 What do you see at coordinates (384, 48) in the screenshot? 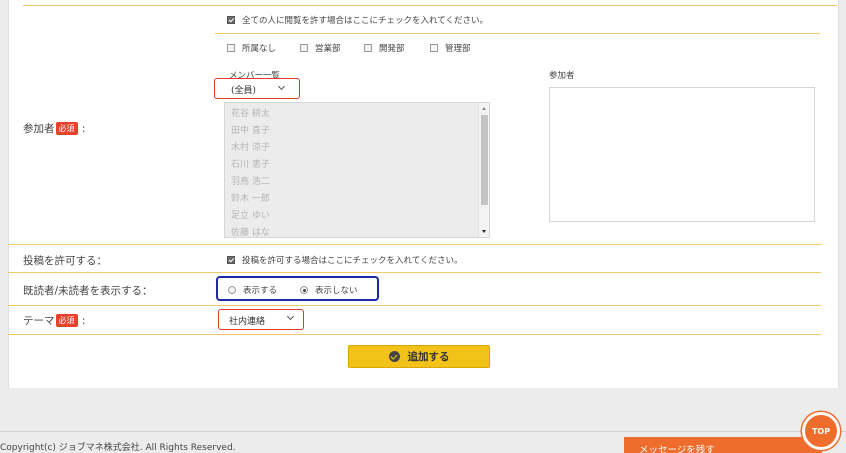
I see `department-option: 開発部` at bounding box center [384, 48].